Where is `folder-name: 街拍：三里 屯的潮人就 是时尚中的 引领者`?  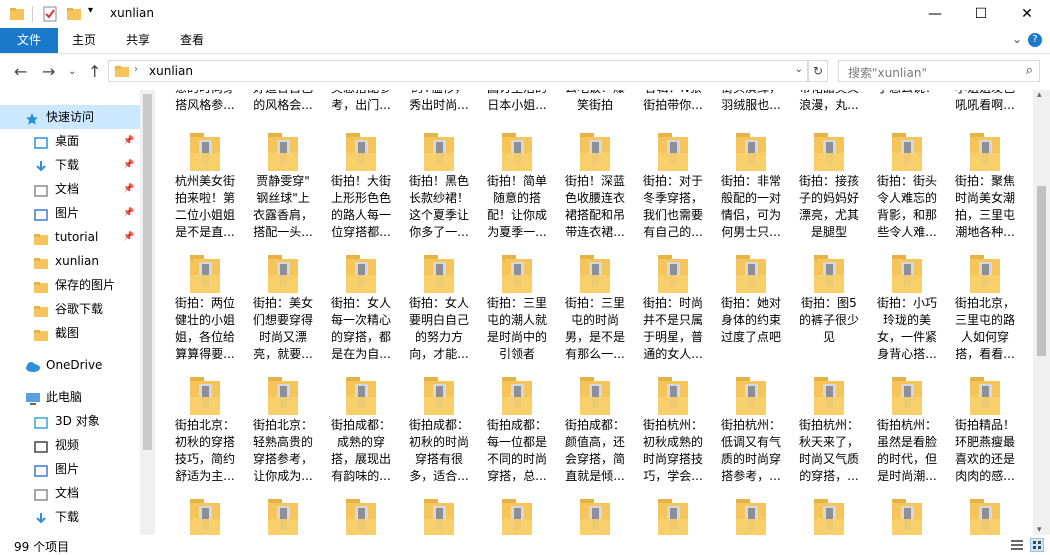
folder-name: 街拍：三里 屯的潮人就 是时尚中的 引领者 is located at coordinates (517, 329).